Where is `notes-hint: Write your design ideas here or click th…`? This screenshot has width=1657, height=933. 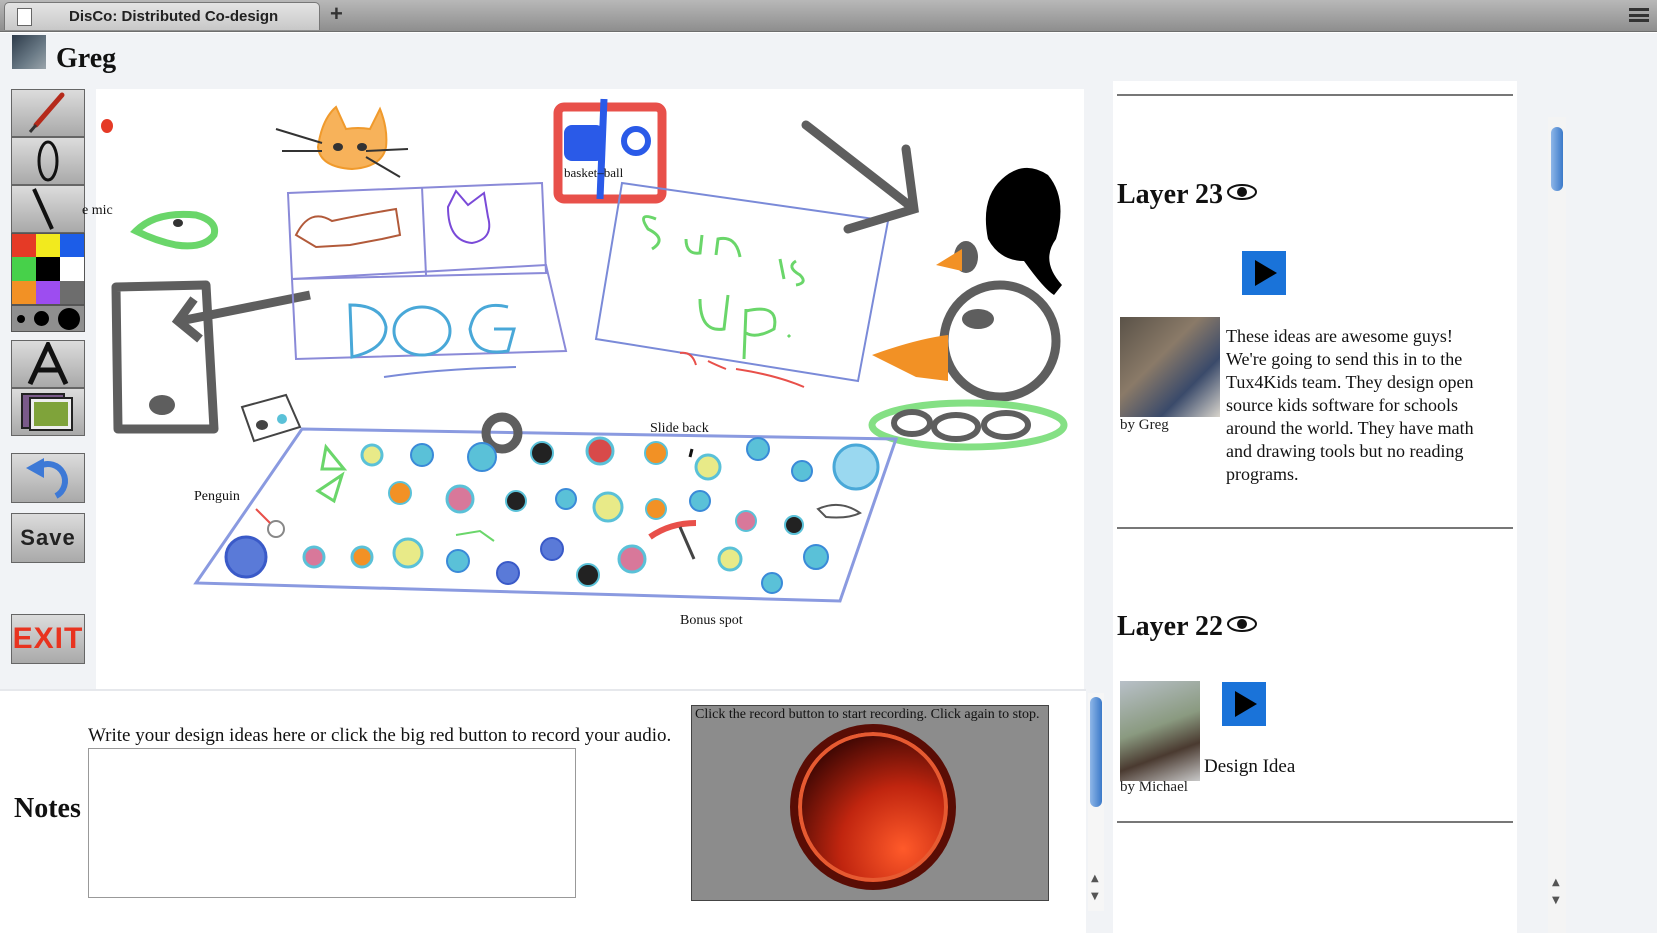 notes-hint: Write your design ideas here or click th… is located at coordinates (380, 735).